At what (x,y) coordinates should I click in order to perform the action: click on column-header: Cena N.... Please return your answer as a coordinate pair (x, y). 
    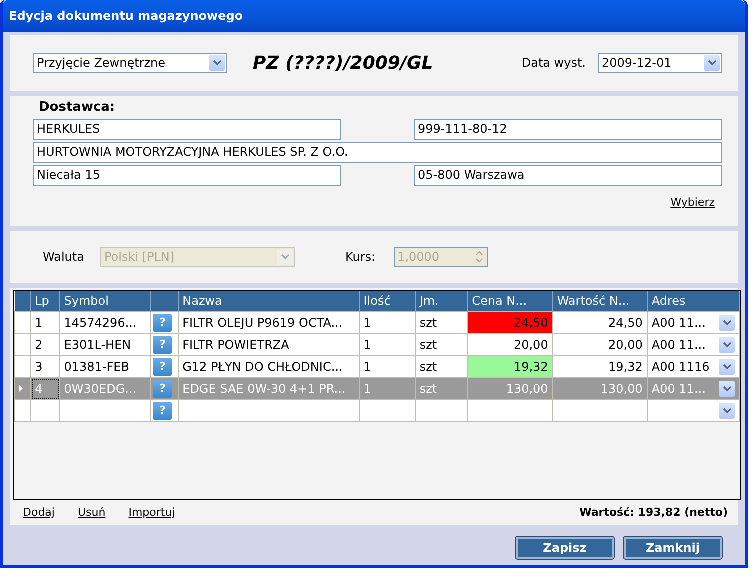
    Looking at the image, I should click on (510, 301).